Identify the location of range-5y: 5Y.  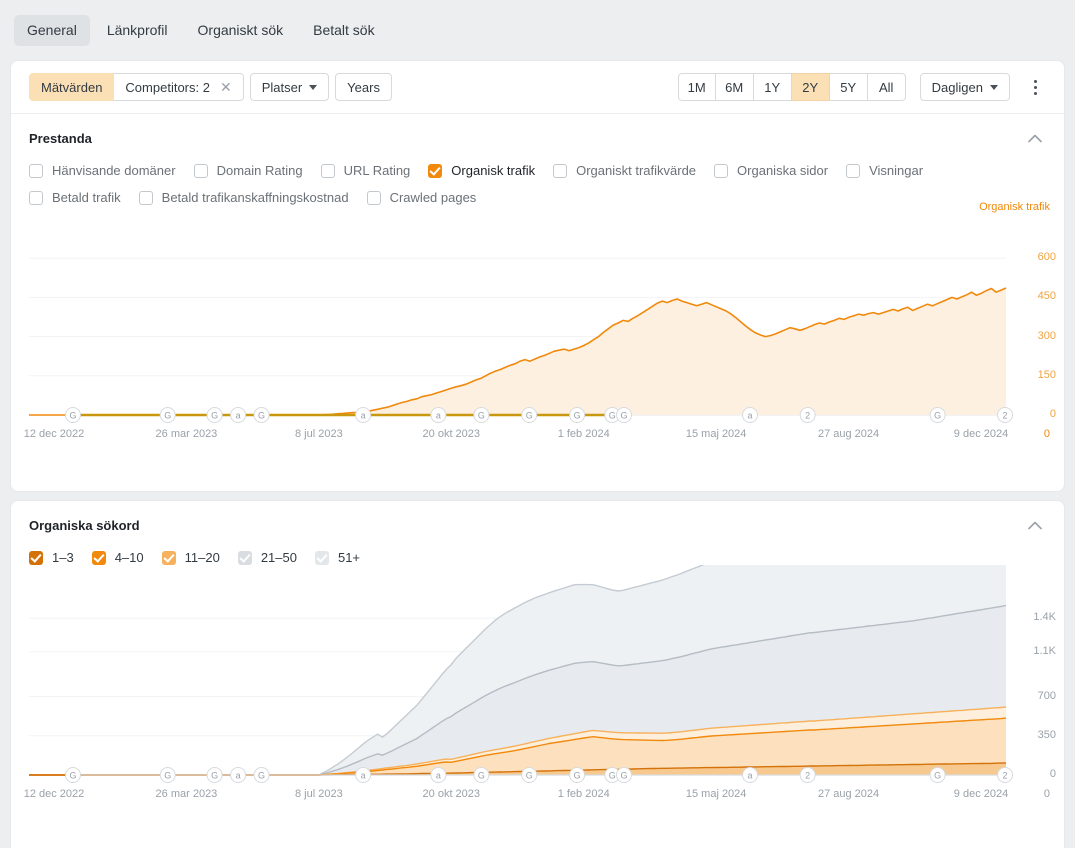
(848, 87).